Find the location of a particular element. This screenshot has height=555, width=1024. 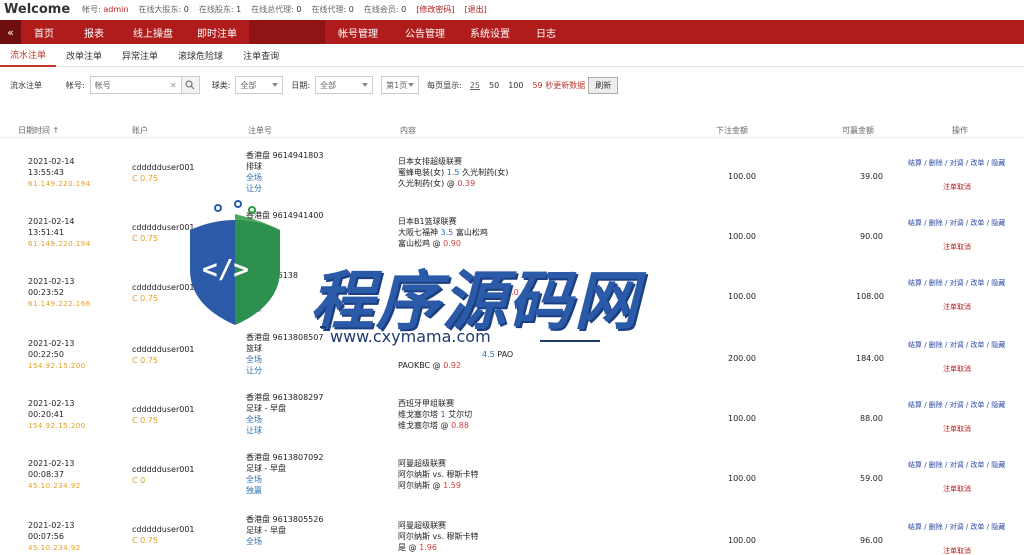

nav-item-active is located at coordinates (287, 32).